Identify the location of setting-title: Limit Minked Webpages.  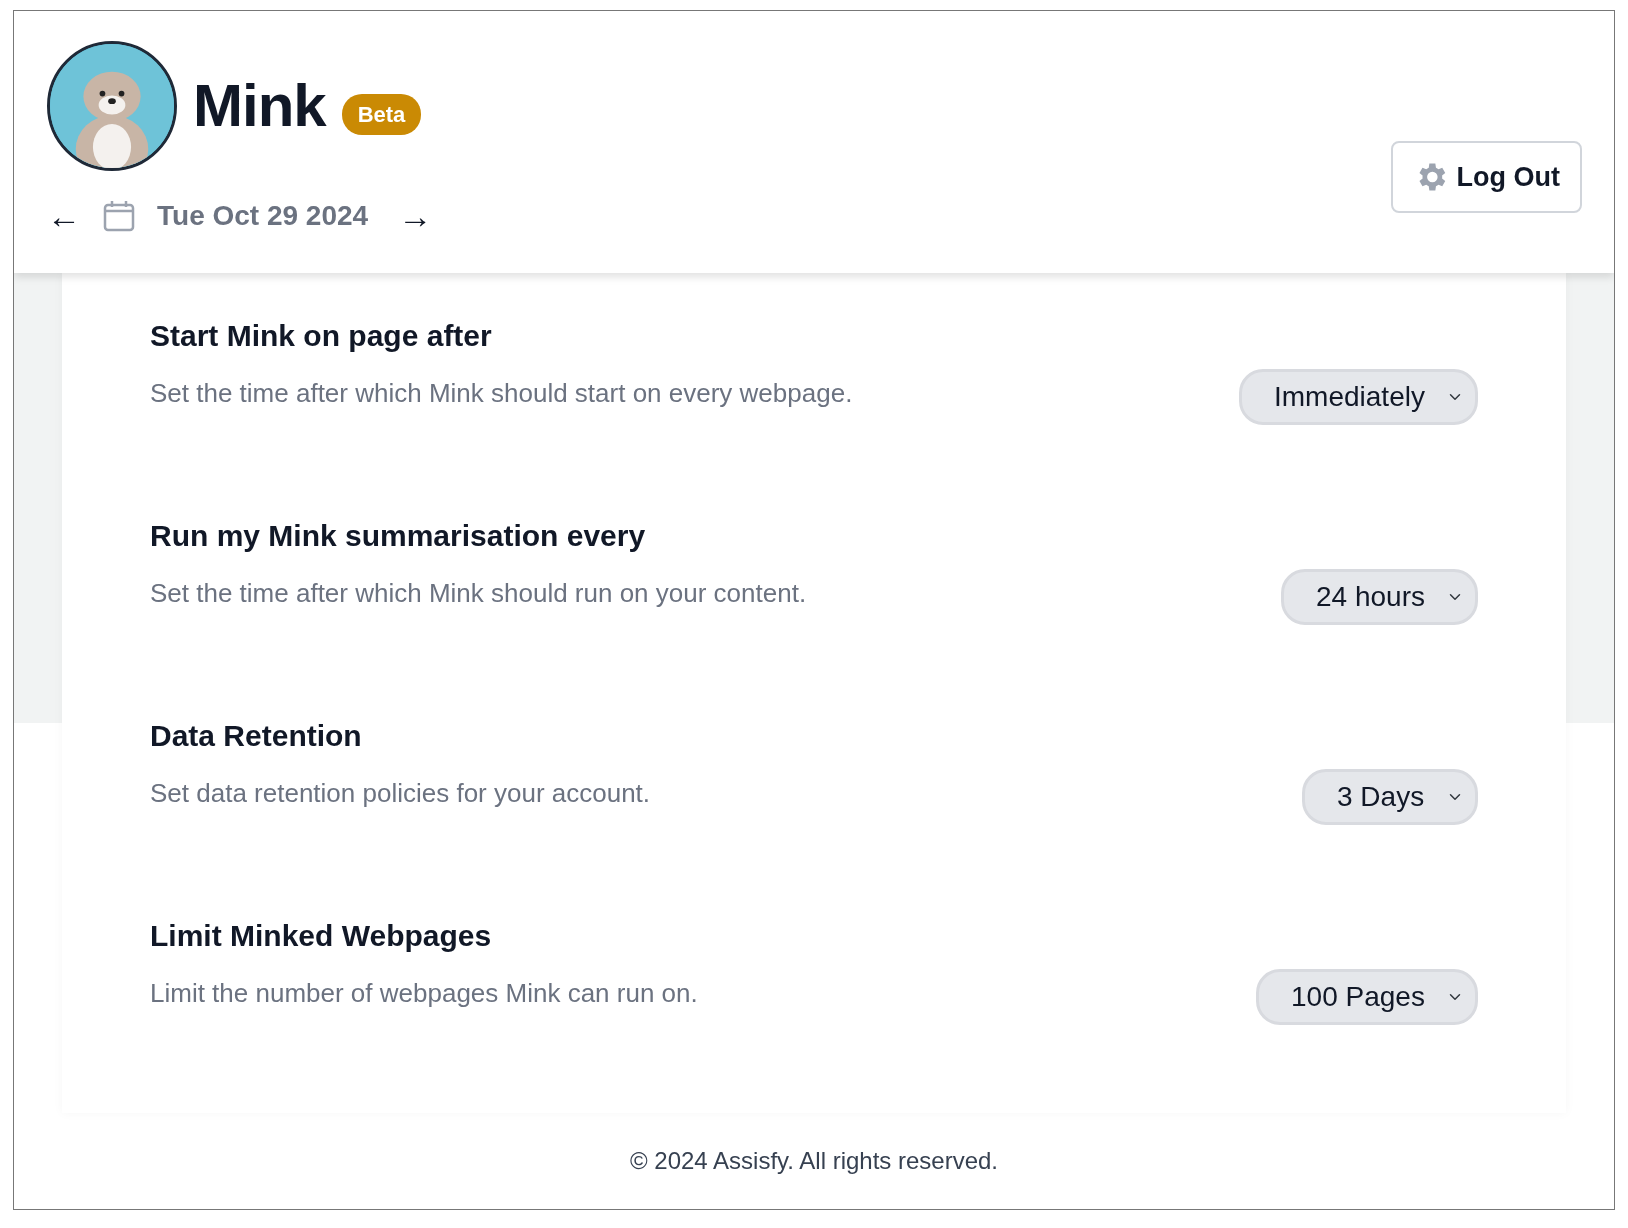
(321, 936).